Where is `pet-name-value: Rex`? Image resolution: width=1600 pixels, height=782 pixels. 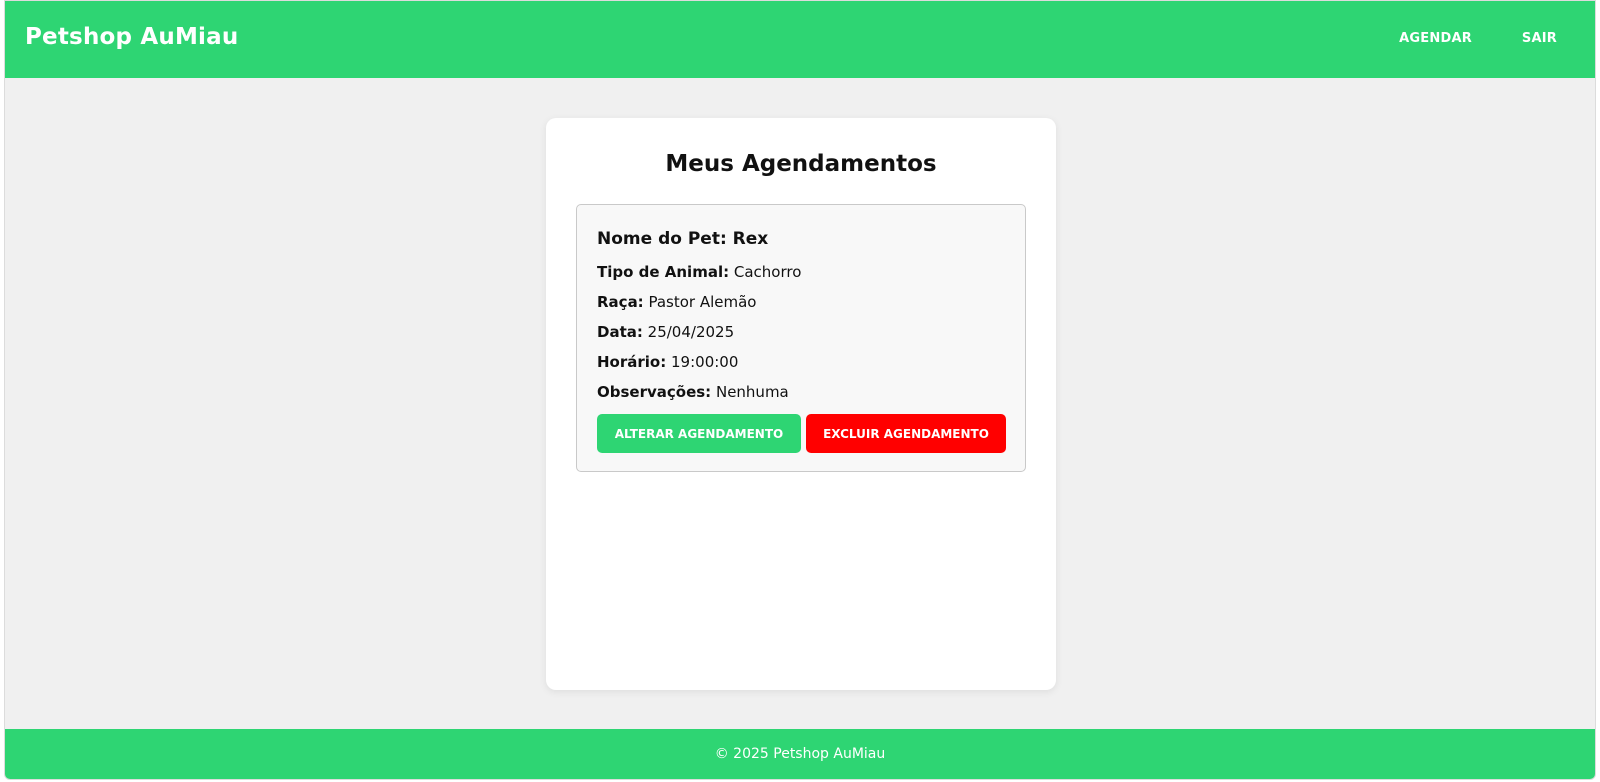
pet-name-value: Rex is located at coordinates (750, 239).